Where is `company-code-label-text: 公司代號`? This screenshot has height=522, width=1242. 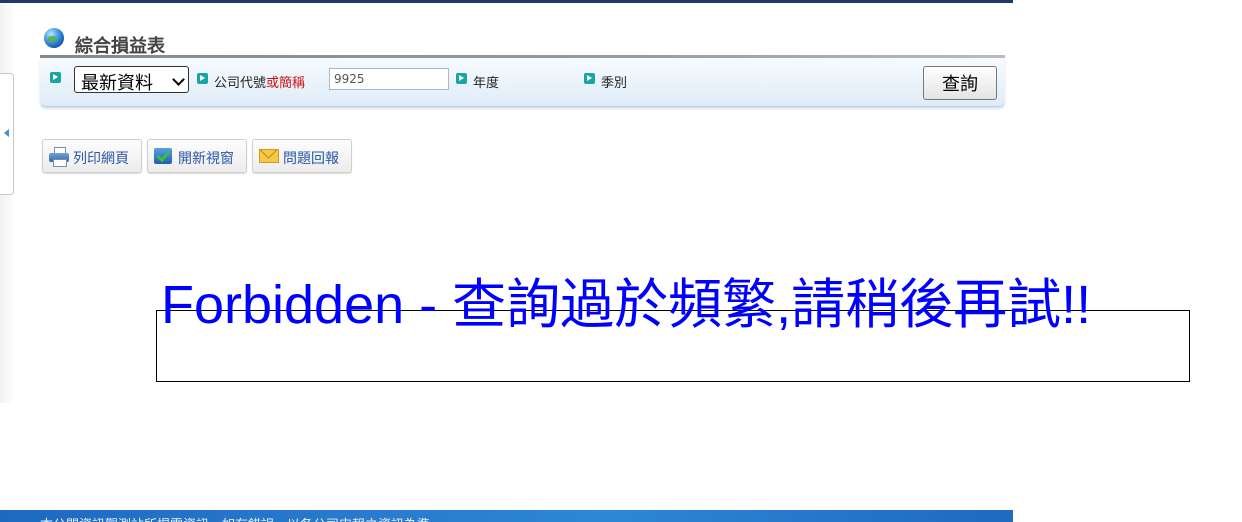 company-code-label-text: 公司代號 is located at coordinates (240, 83).